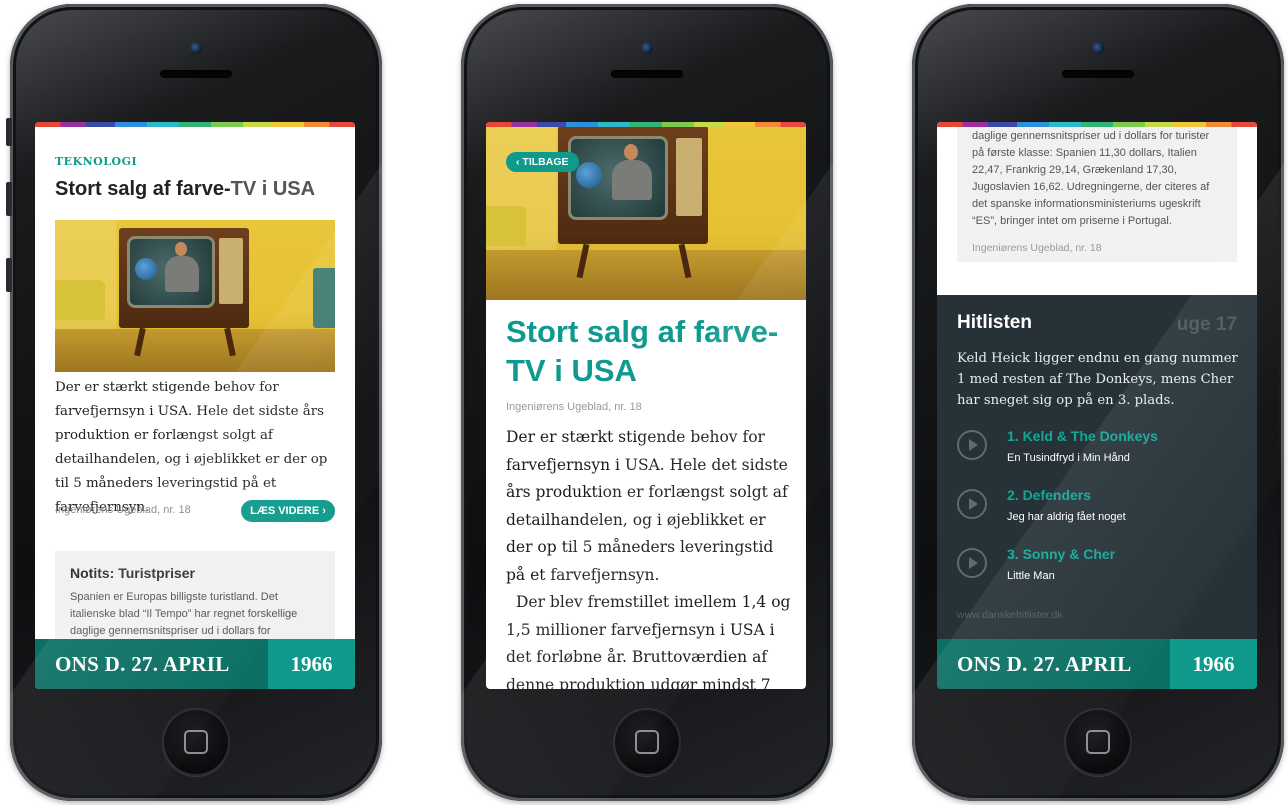  What do you see at coordinates (1049, 495) in the screenshot?
I see `track-title: 2. Defenders` at bounding box center [1049, 495].